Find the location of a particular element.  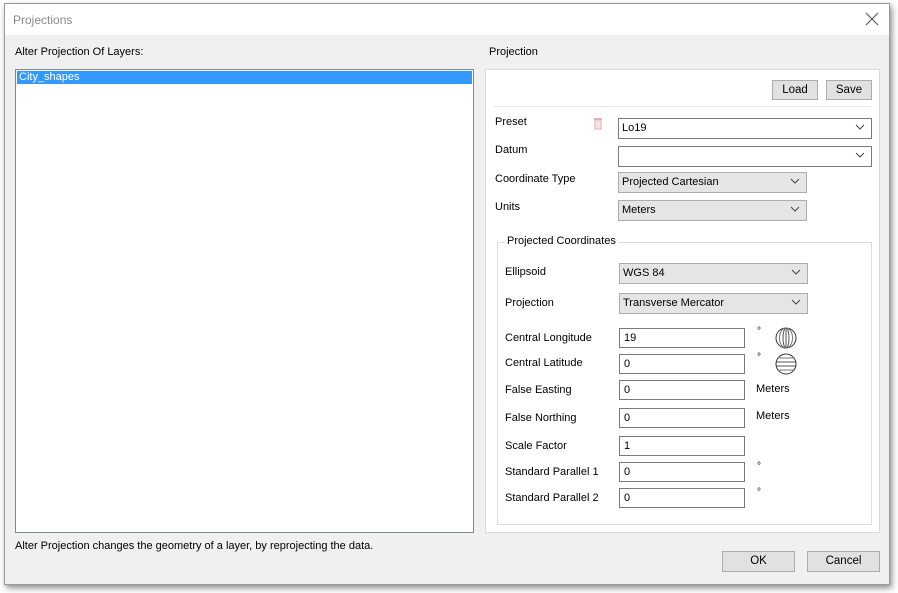

standard-parallel-2-input: 0 is located at coordinates (682, 498).